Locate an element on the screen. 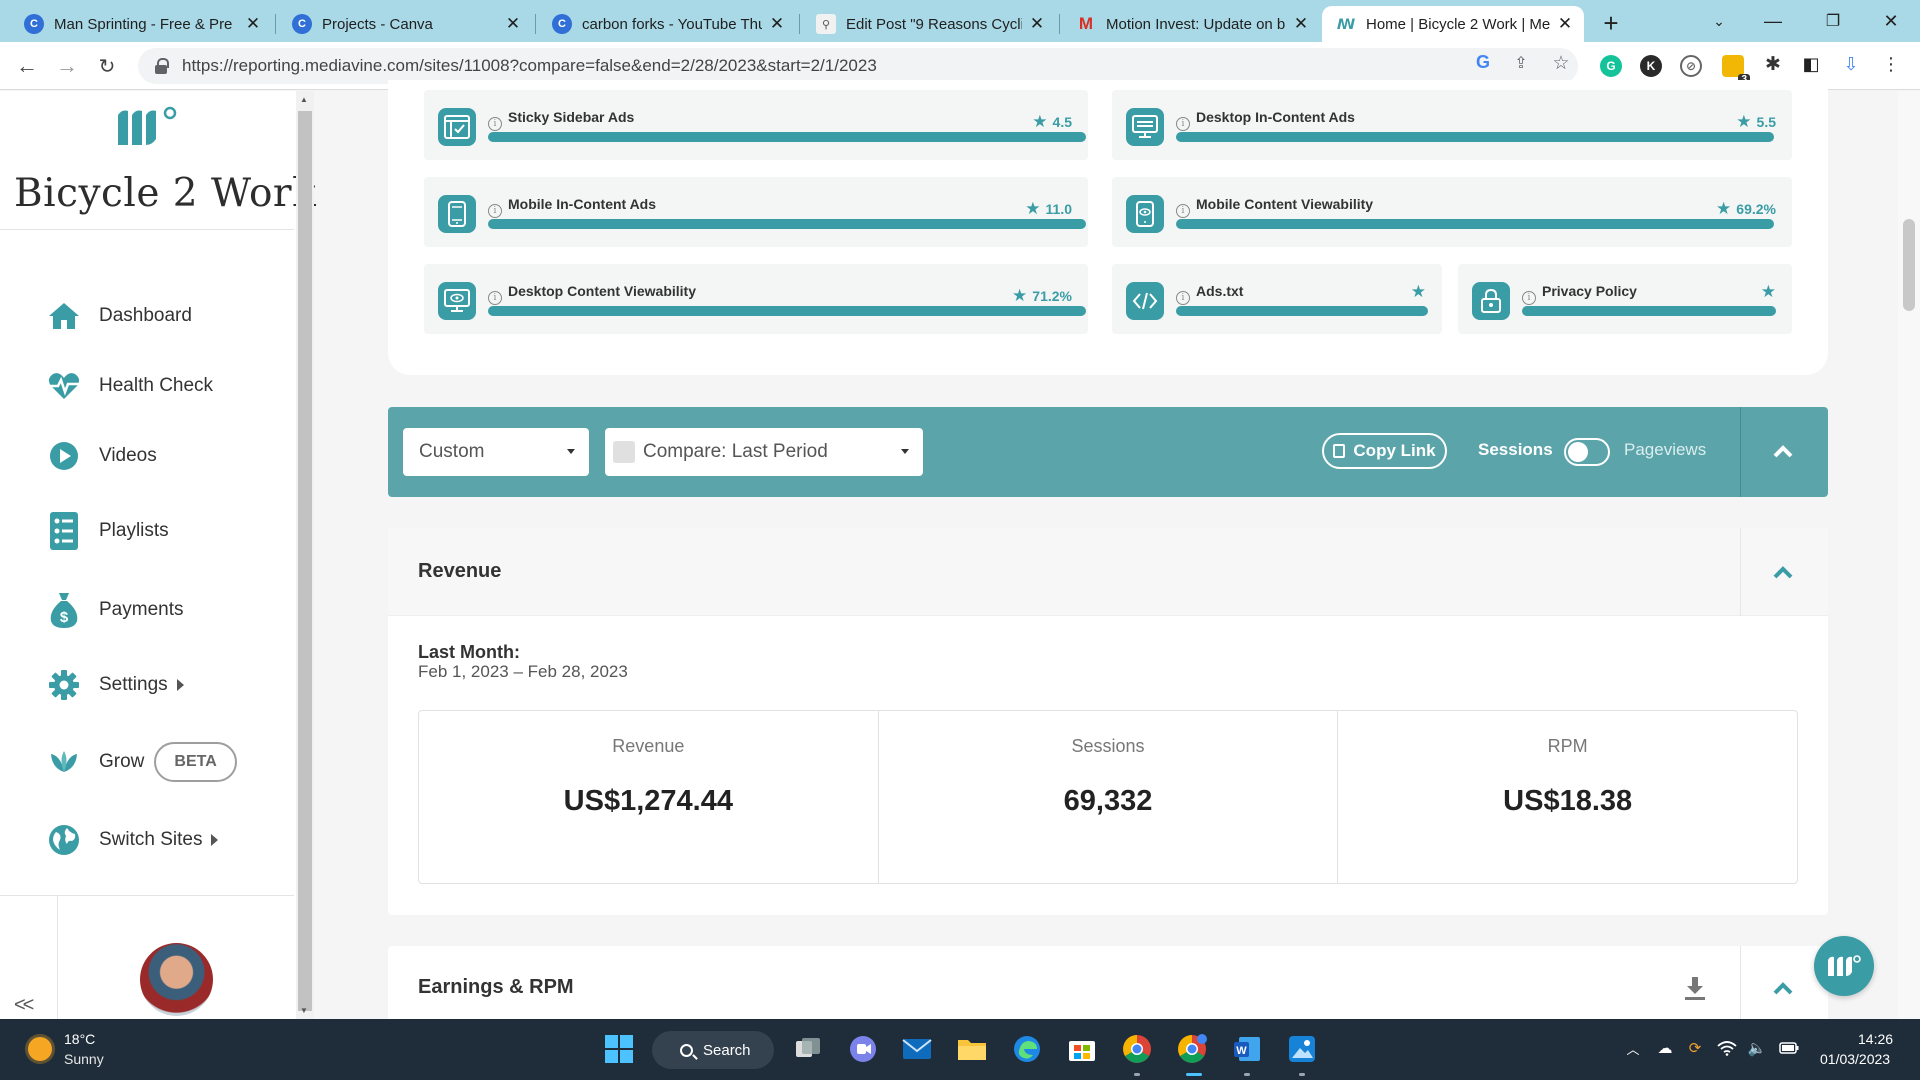 This screenshot has width=1920, height=1080. close-window-icon: ✕ is located at coordinates (1891, 21).